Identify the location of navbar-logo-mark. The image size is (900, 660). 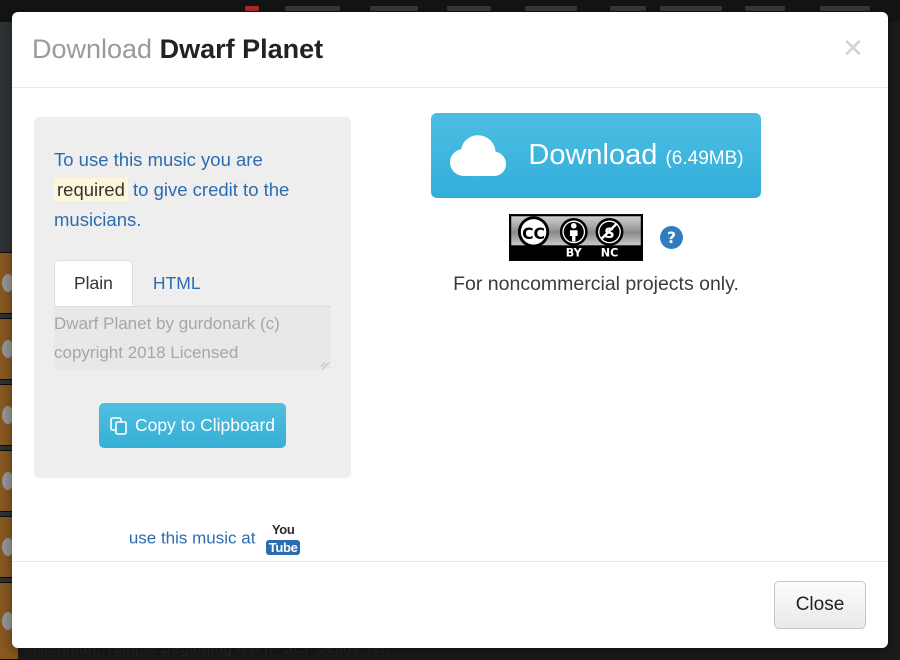
(252, 8).